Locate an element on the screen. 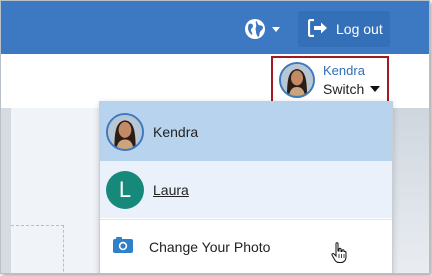 Image resolution: width=432 pixels, height=276 pixels. language-menu-button is located at coordinates (262, 29).